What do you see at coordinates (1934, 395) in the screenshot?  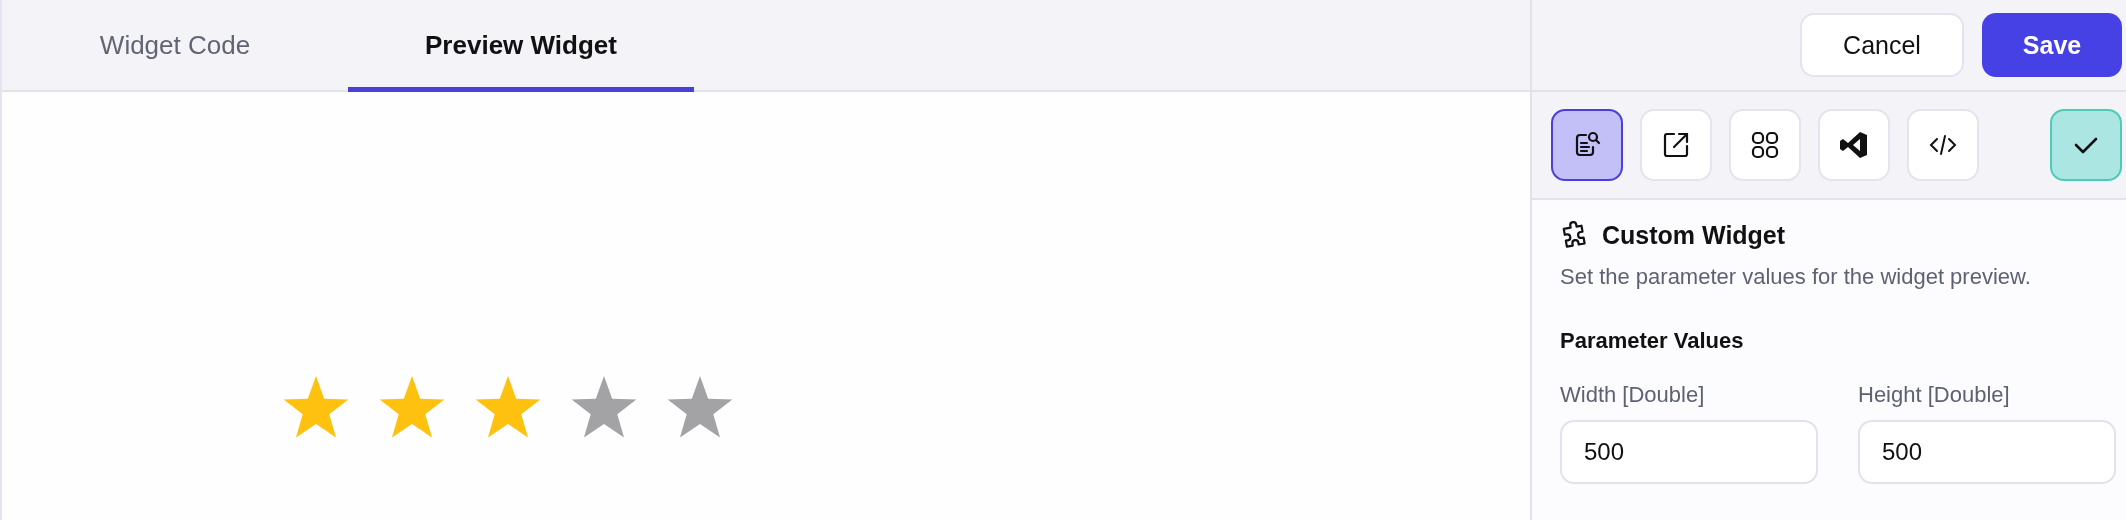 I see `field-label: Height [Double]` at bounding box center [1934, 395].